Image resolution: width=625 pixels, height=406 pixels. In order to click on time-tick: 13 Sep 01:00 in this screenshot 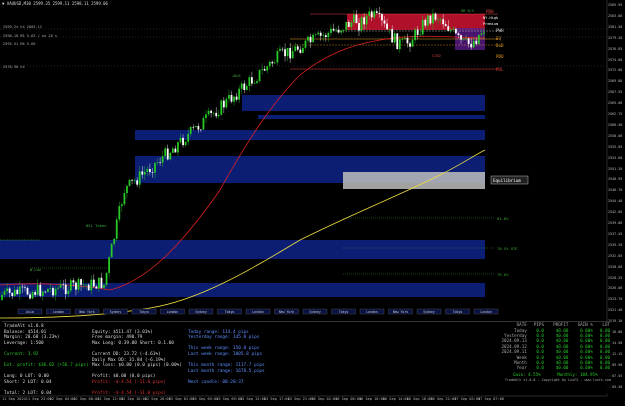, I will do `click(181, 399)`.